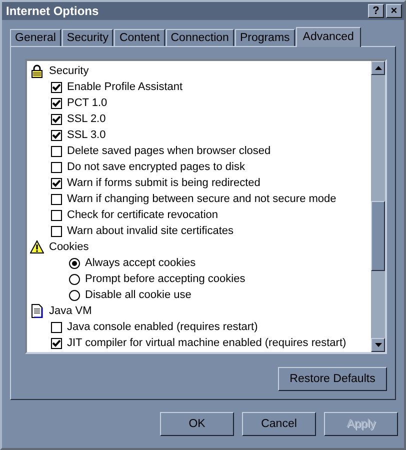  What do you see at coordinates (169, 151) in the screenshot?
I see `option-label: Delete saved pages when browser closed` at bounding box center [169, 151].